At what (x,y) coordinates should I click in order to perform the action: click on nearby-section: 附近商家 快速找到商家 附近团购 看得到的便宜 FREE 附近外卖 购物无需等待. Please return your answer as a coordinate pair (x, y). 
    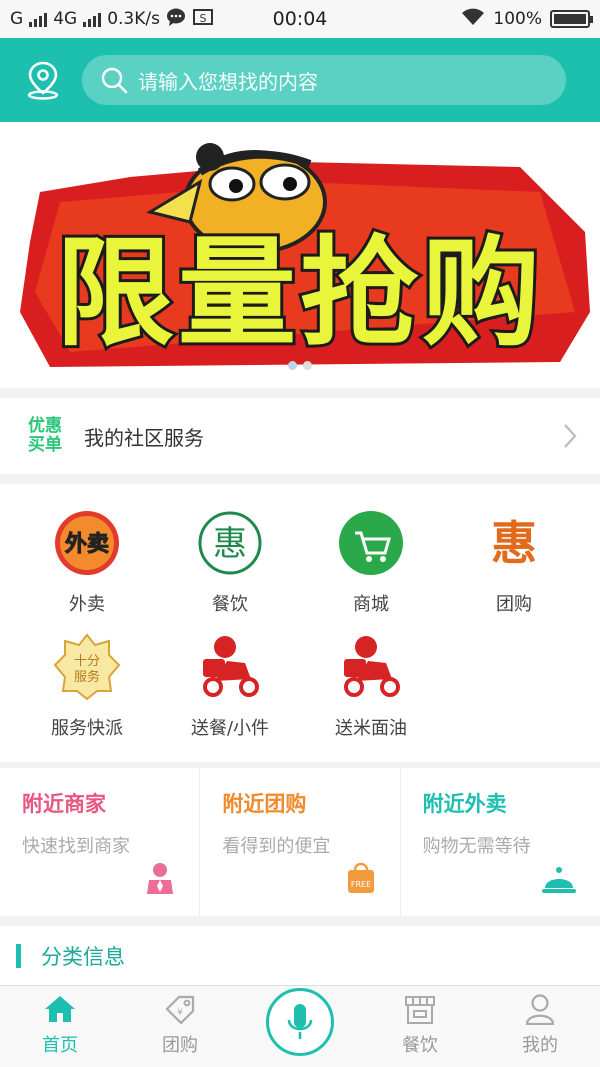
    Looking at the image, I should click on (300, 842).